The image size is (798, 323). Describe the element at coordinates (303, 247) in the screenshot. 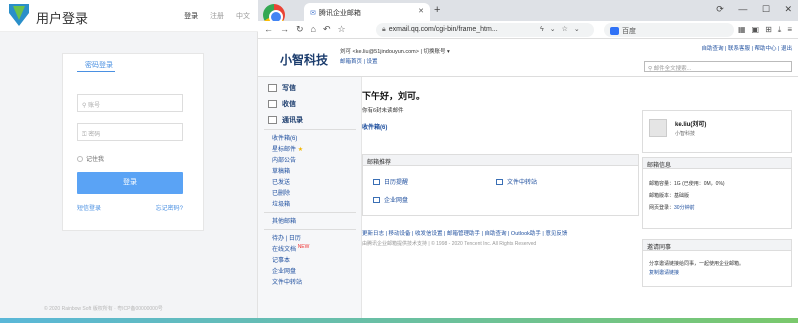

I see `new-badge: NEW` at that location.